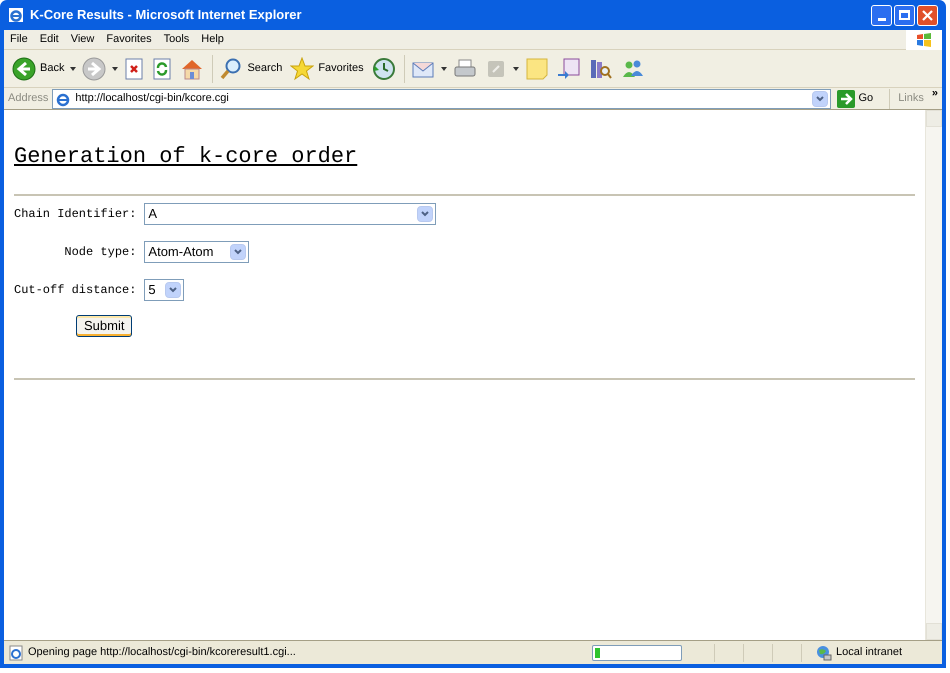 This screenshot has height=673, width=950. I want to click on field-label: Node type:, so click(99, 252).